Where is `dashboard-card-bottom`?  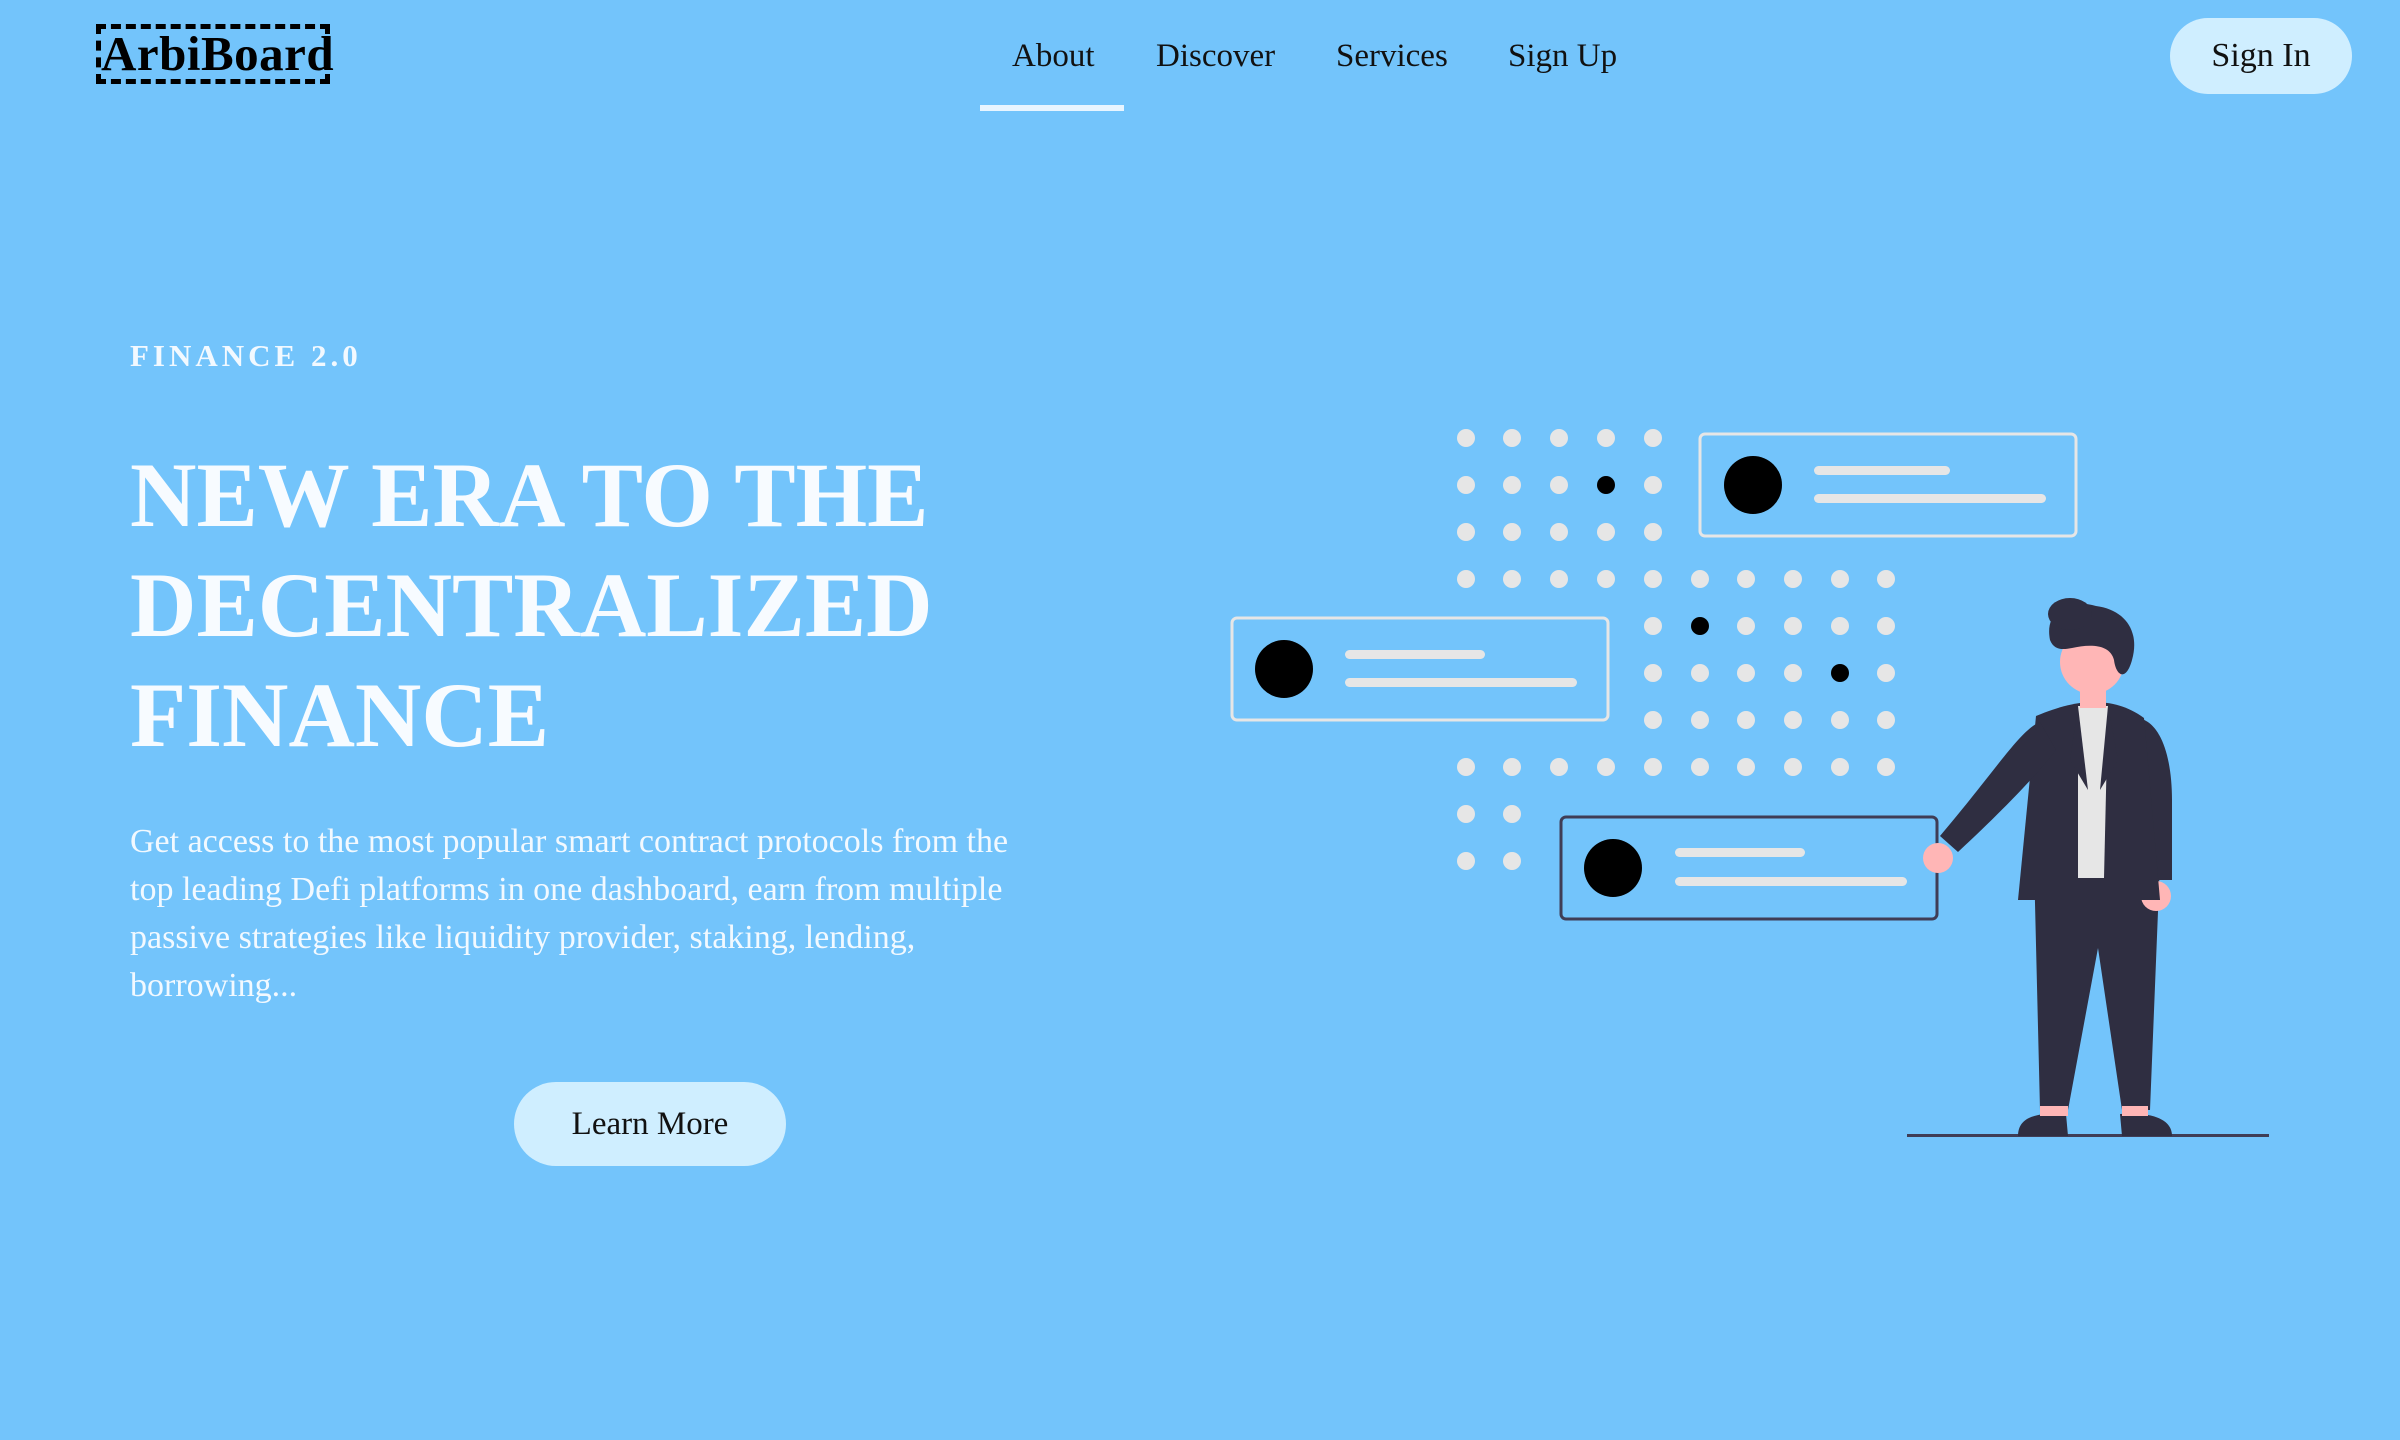
dashboard-card-bottom is located at coordinates (1749, 868).